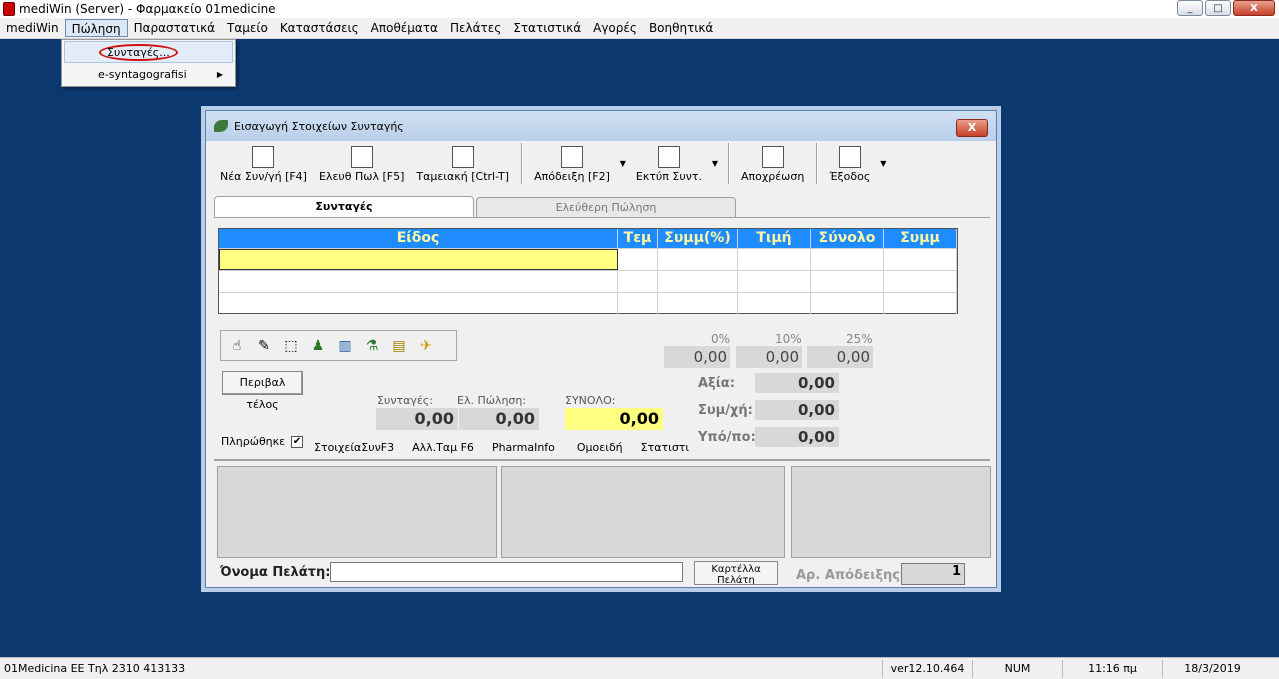  What do you see at coordinates (1017, 669) in the screenshot?
I see `status-num: NUM` at bounding box center [1017, 669].